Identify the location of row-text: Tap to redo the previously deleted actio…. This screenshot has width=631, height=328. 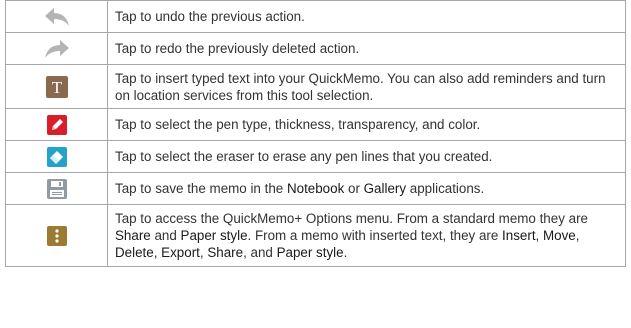
(237, 48).